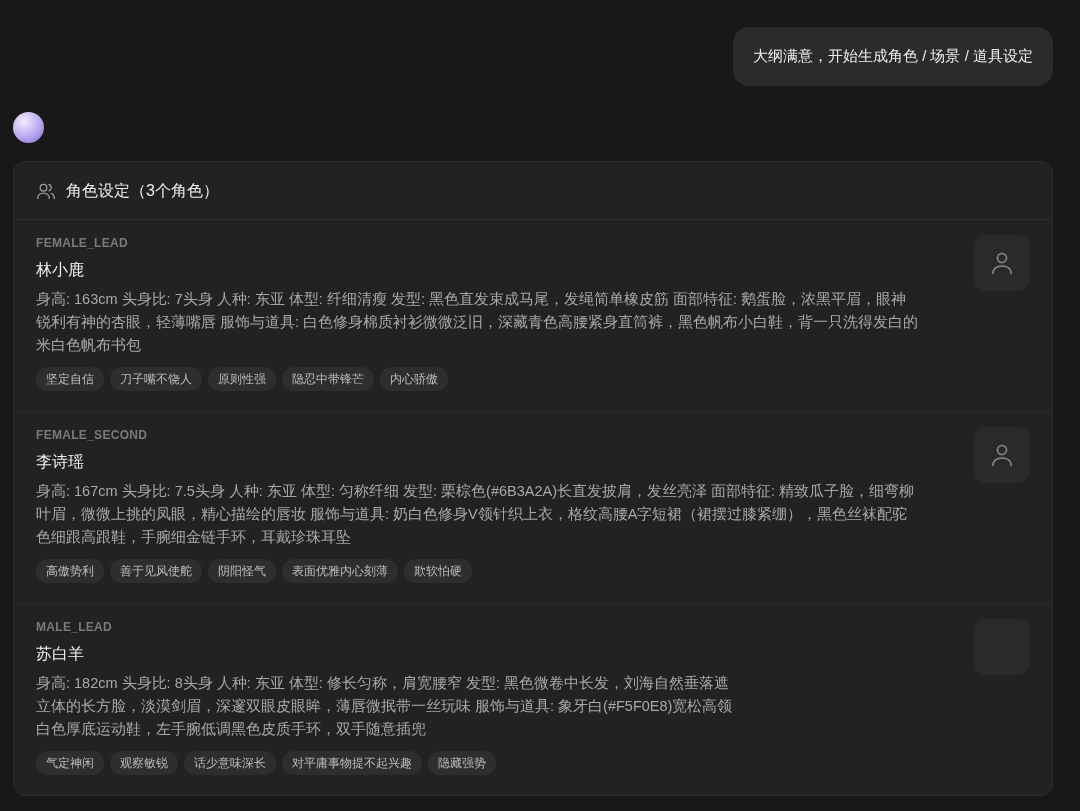 This screenshot has width=1080, height=811. What do you see at coordinates (156, 379) in the screenshot?
I see `trait-tag: 刀子嘴不饶人` at bounding box center [156, 379].